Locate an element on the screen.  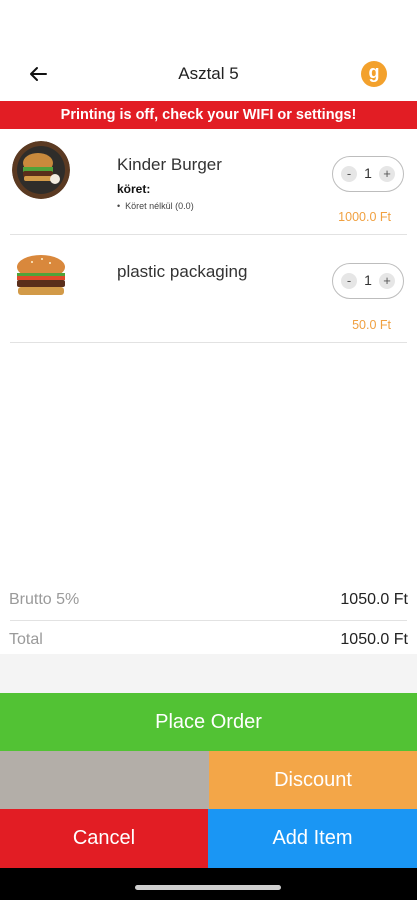
blank-action-button is located at coordinates (104, 780).